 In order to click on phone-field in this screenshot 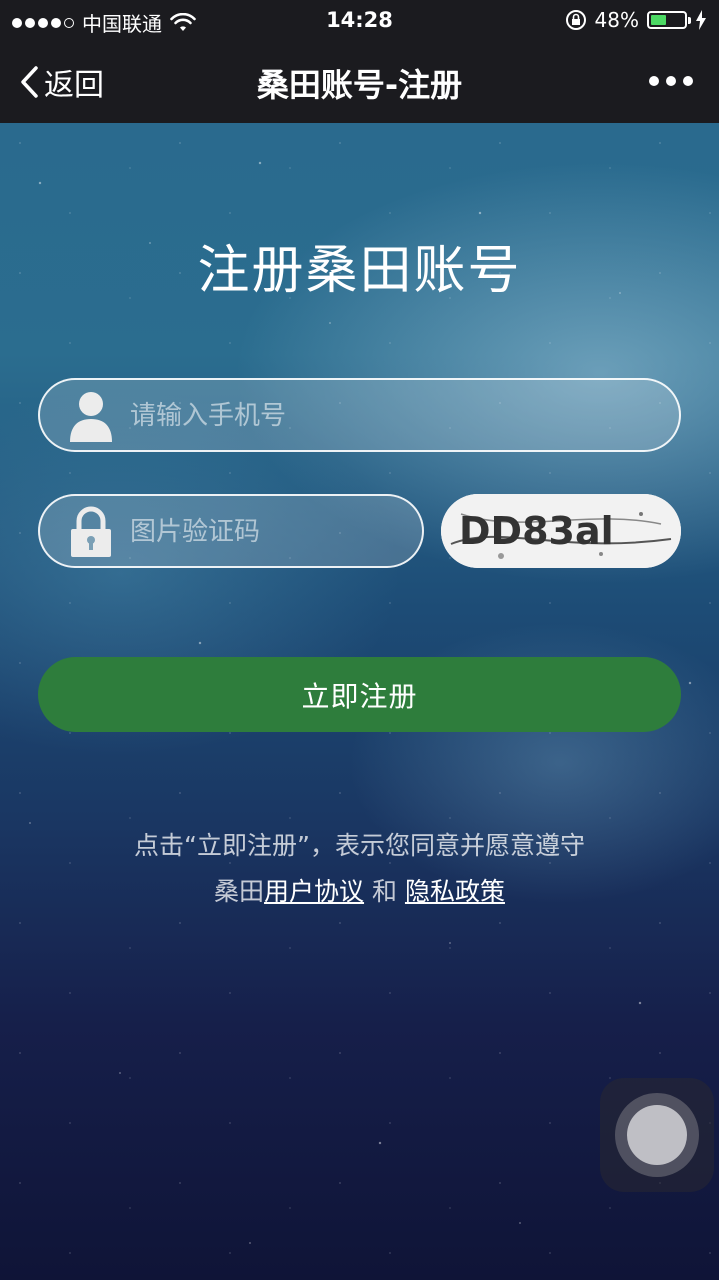, I will do `click(359, 415)`.